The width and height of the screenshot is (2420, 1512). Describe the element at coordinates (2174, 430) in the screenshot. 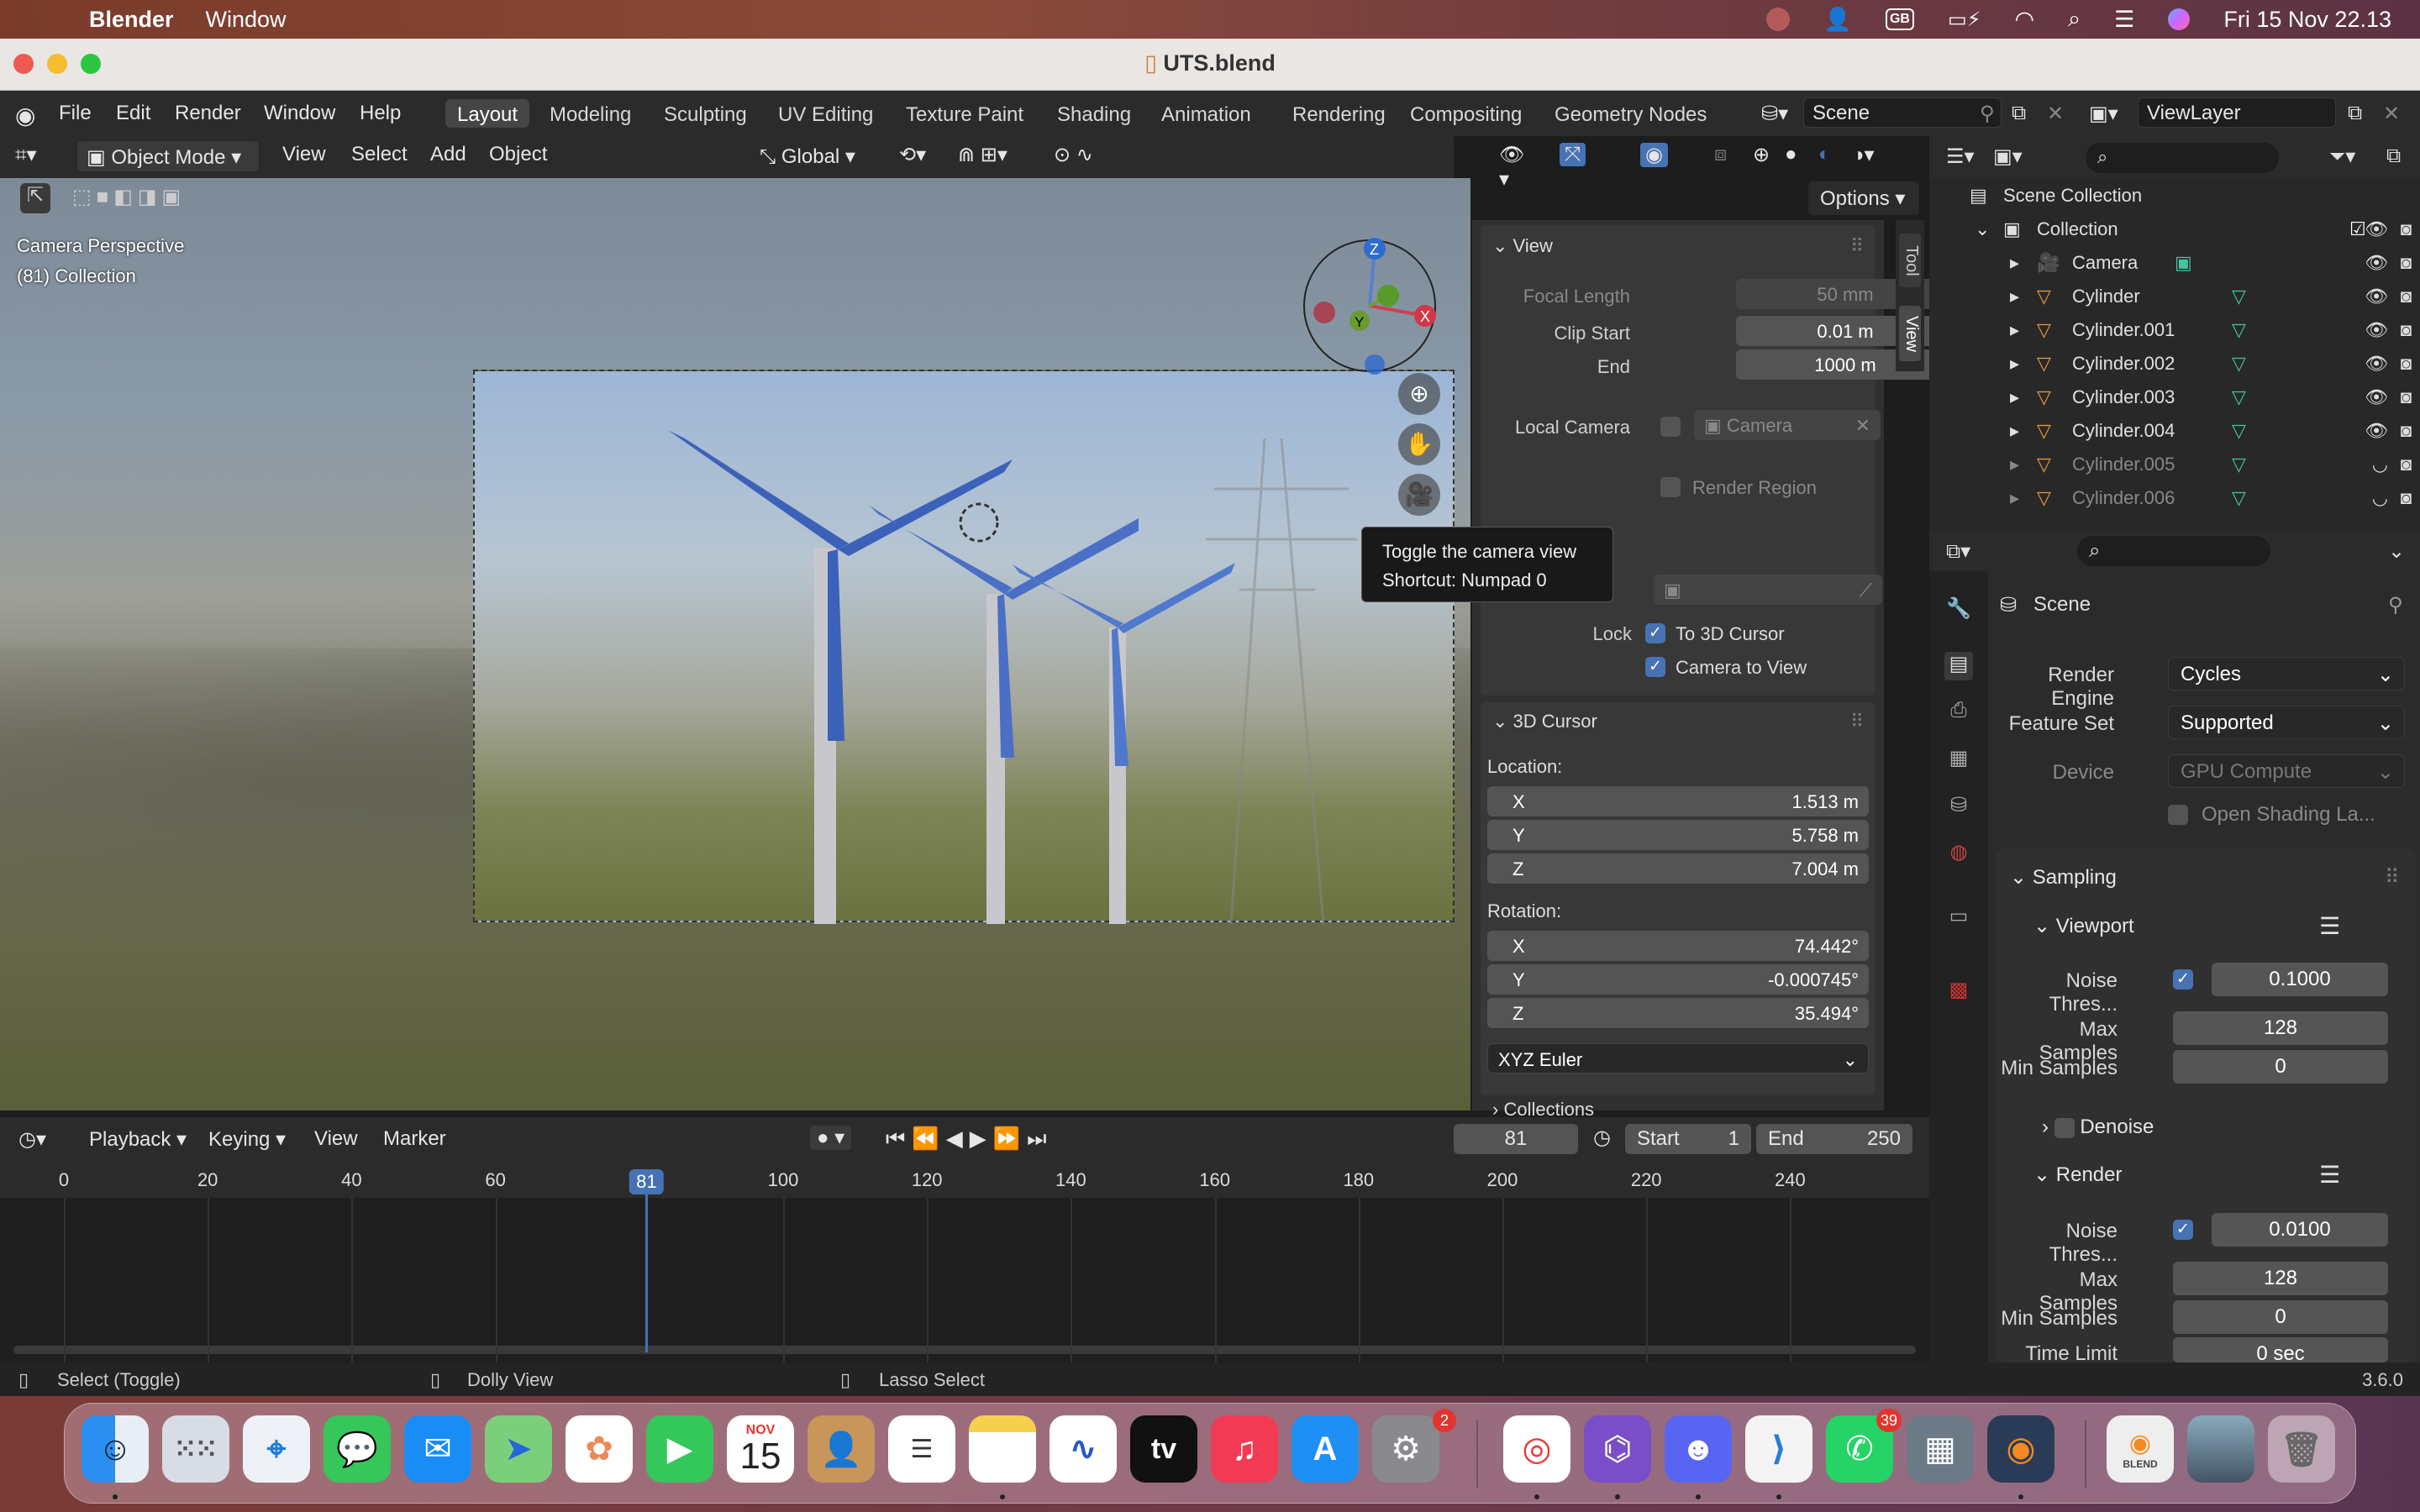

I see `outliner-item: ▸ ▽ Cylinder.004 ▽ 👁 ◙` at that location.